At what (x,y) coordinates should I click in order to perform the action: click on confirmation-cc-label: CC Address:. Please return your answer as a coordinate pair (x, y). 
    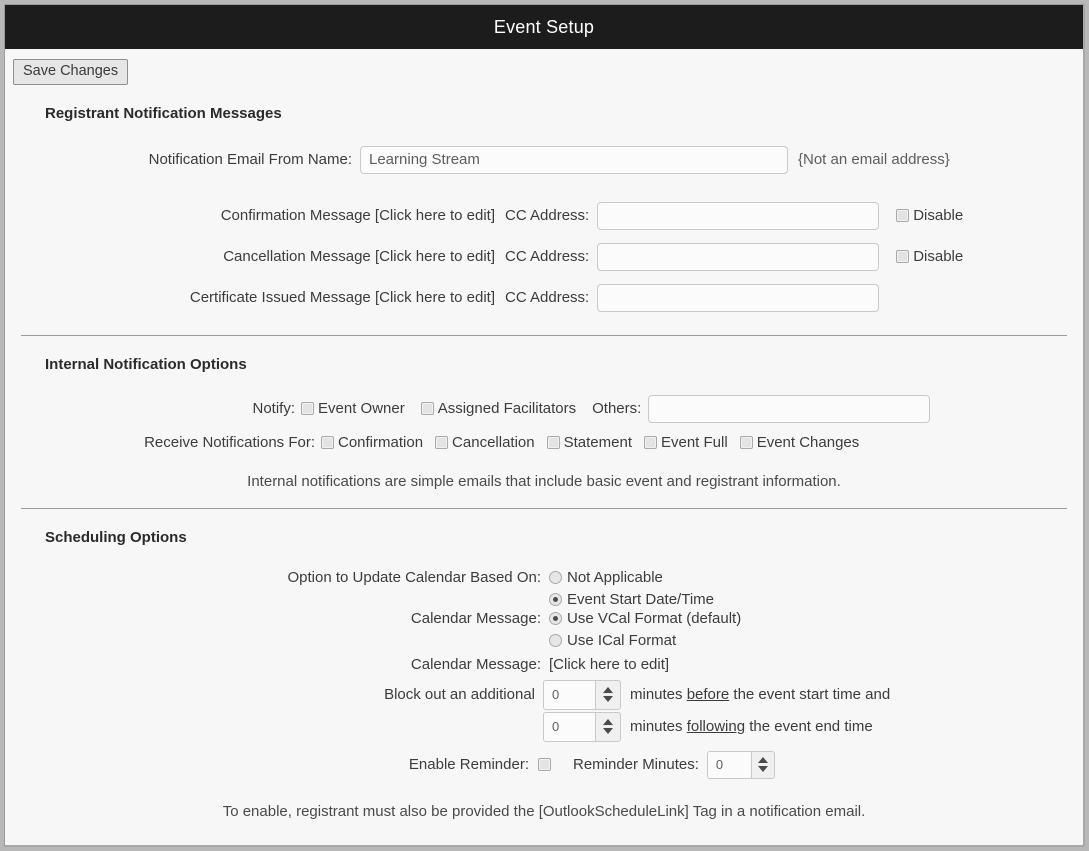
    Looking at the image, I should click on (547, 216).